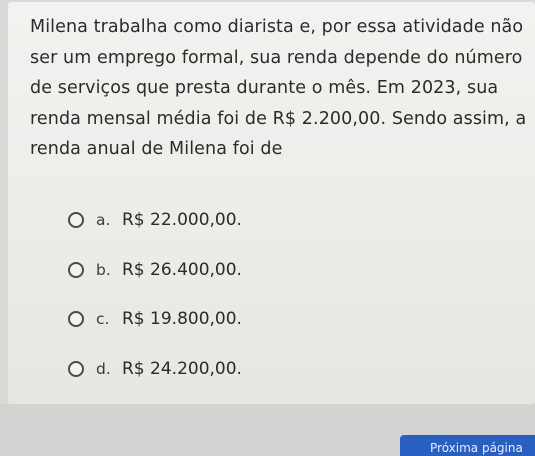 The image size is (535, 456). Describe the element at coordinates (103, 319) in the screenshot. I see `option-letter: c.` at that location.